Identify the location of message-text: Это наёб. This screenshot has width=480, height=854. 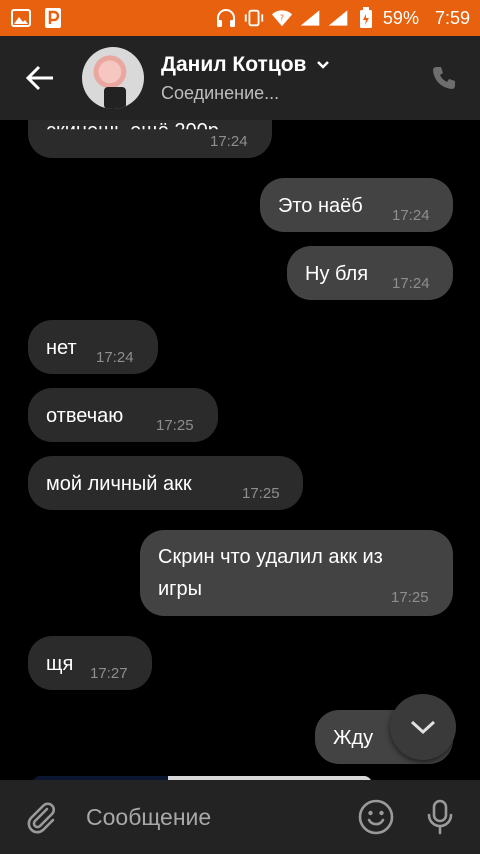
(320, 206).